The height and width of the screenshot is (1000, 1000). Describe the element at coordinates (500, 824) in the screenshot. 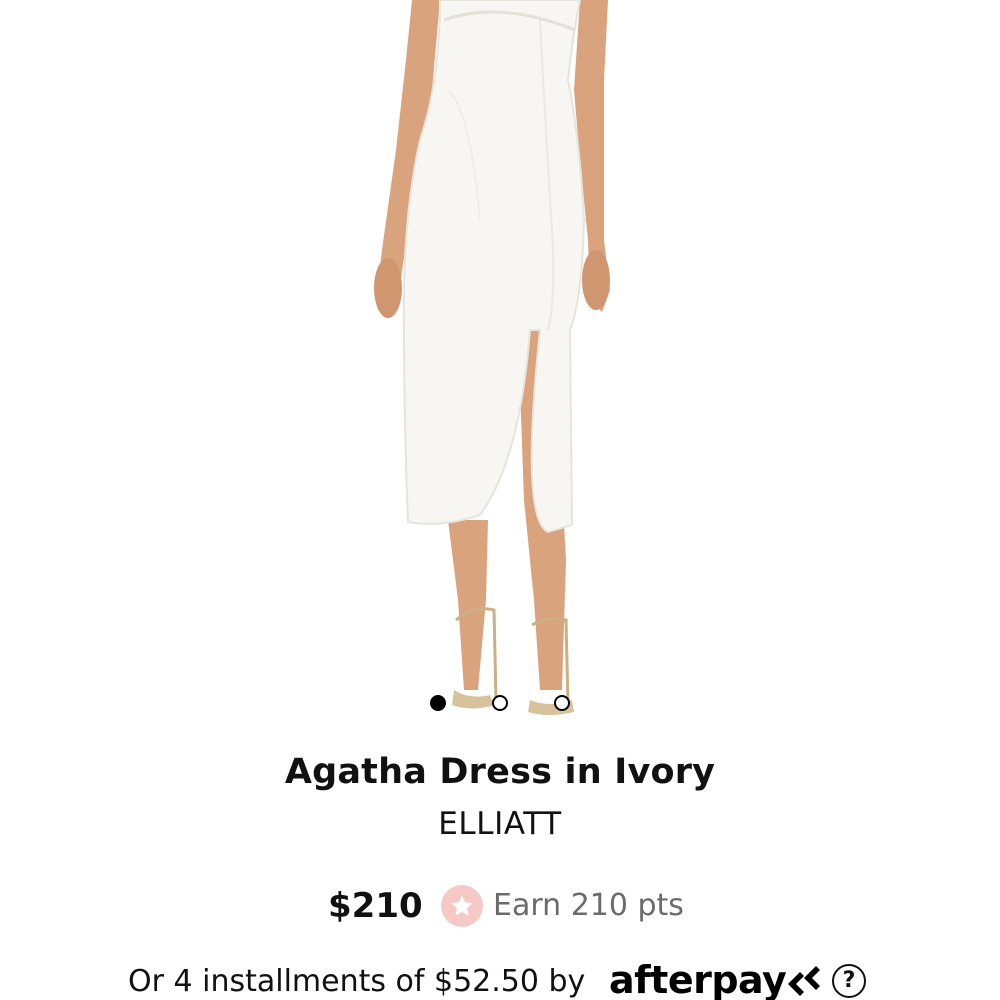

I see `product-brand: ELLIATT` at that location.